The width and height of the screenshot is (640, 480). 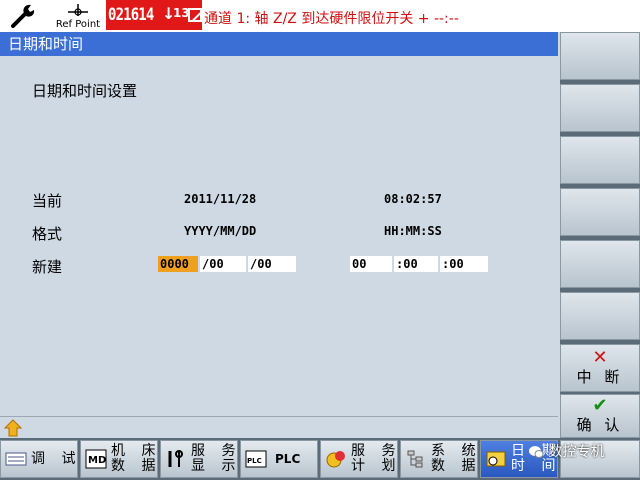 What do you see at coordinates (600, 377) in the screenshot?
I see `cancel-label: 中 断` at bounding box center [600, 377].